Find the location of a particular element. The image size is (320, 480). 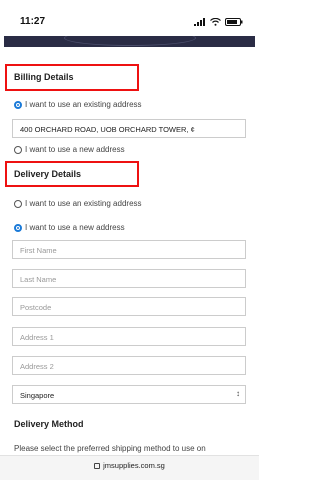

delivery-details-heading: Delivery Details is located at coordinates (48, 174).